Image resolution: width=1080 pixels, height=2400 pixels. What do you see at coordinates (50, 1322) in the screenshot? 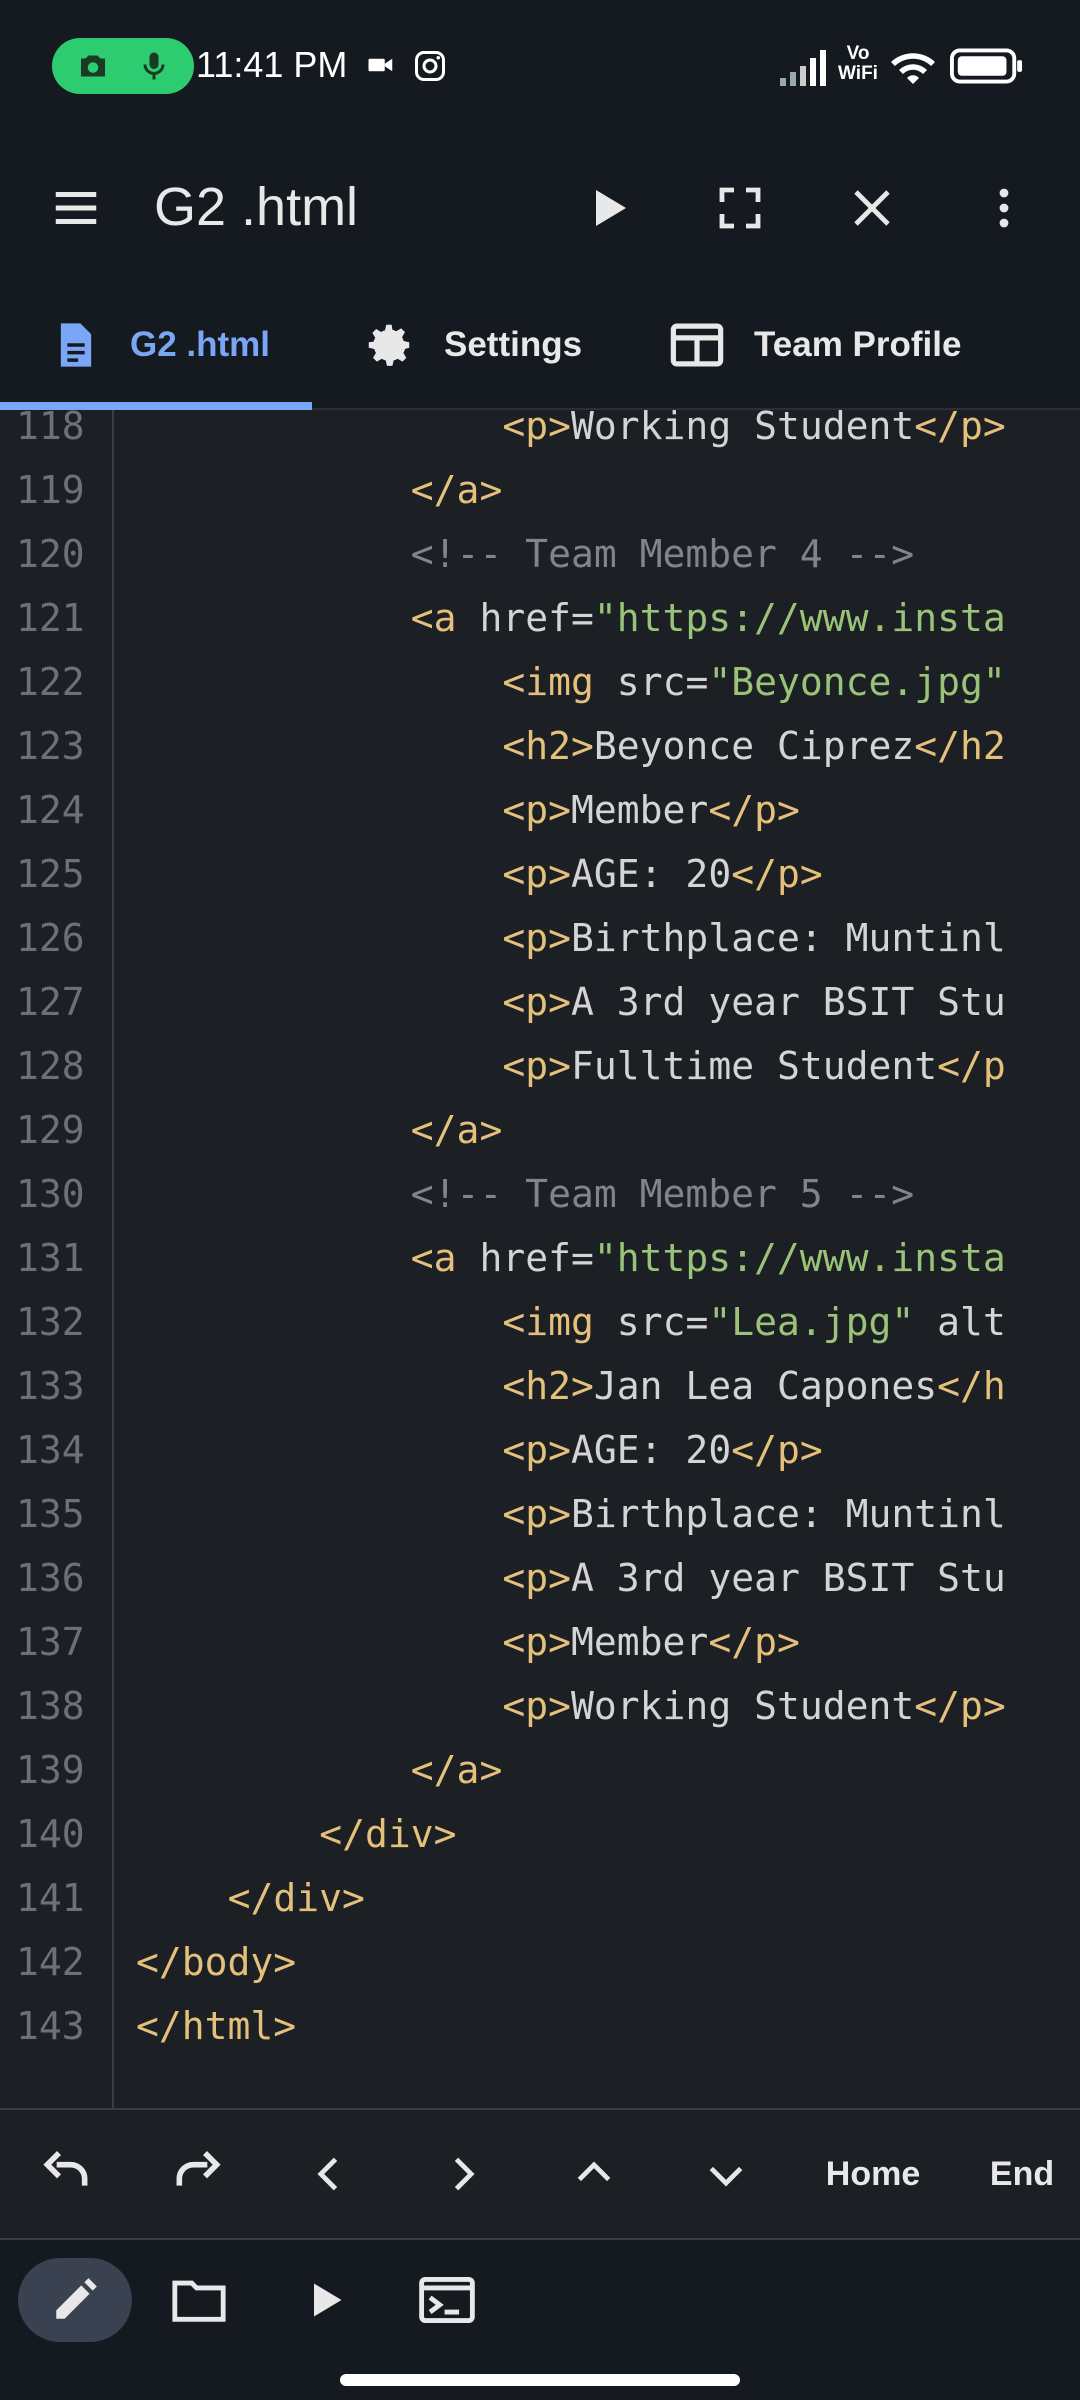
I see `line-number: 132` at bounding box center [50, 1322].